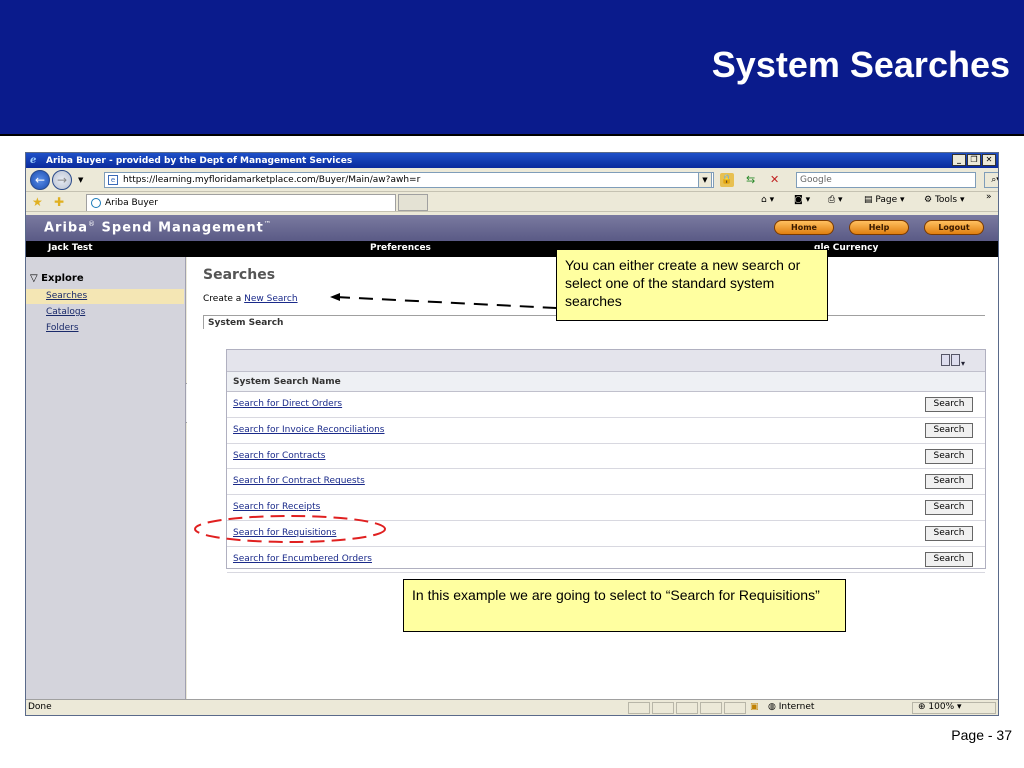 Image resolution: width=1024 pixels, height=768 pixels. I want to click on create-prefix: Create a, so click(224, 299).